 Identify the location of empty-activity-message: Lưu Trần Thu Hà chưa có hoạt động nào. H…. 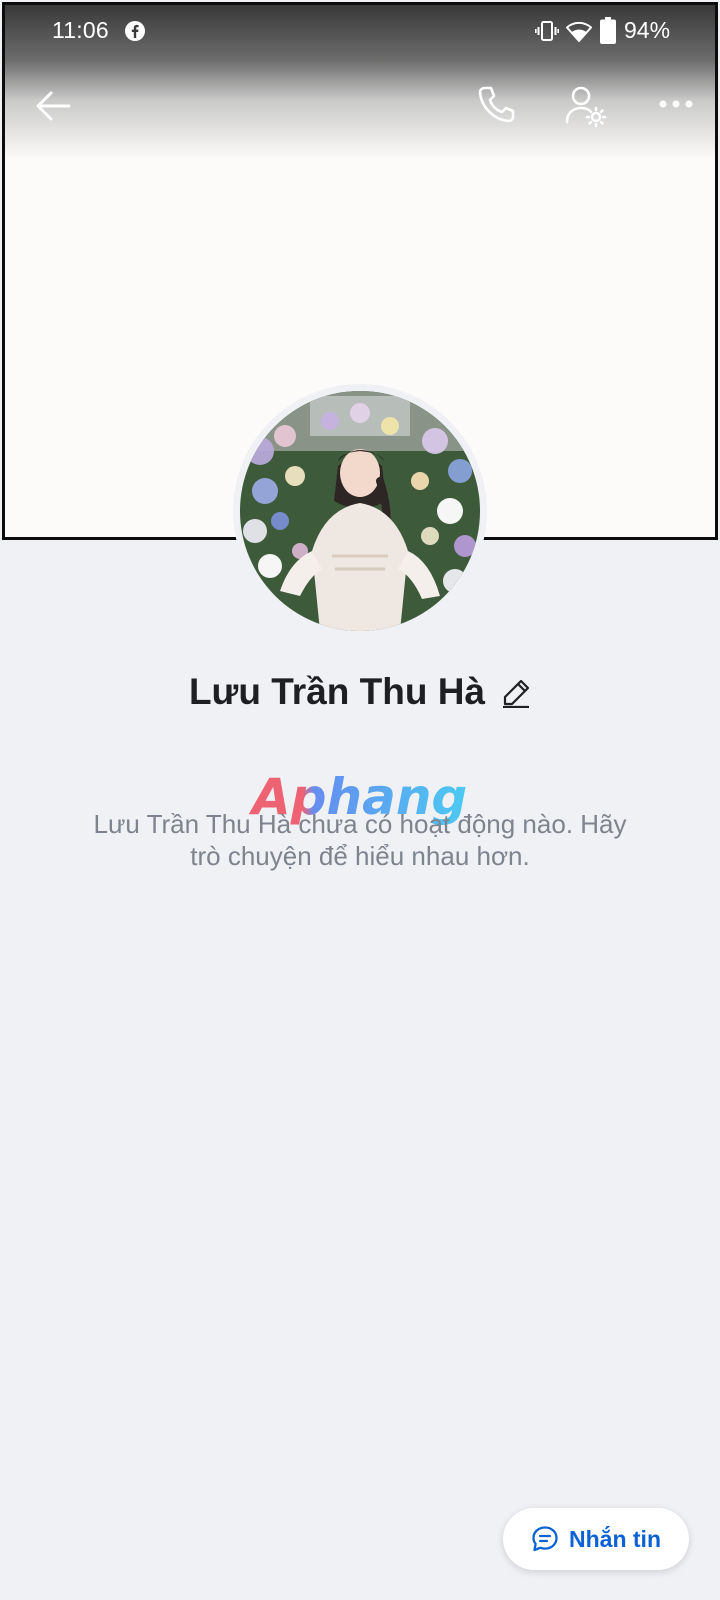
(360, 840).